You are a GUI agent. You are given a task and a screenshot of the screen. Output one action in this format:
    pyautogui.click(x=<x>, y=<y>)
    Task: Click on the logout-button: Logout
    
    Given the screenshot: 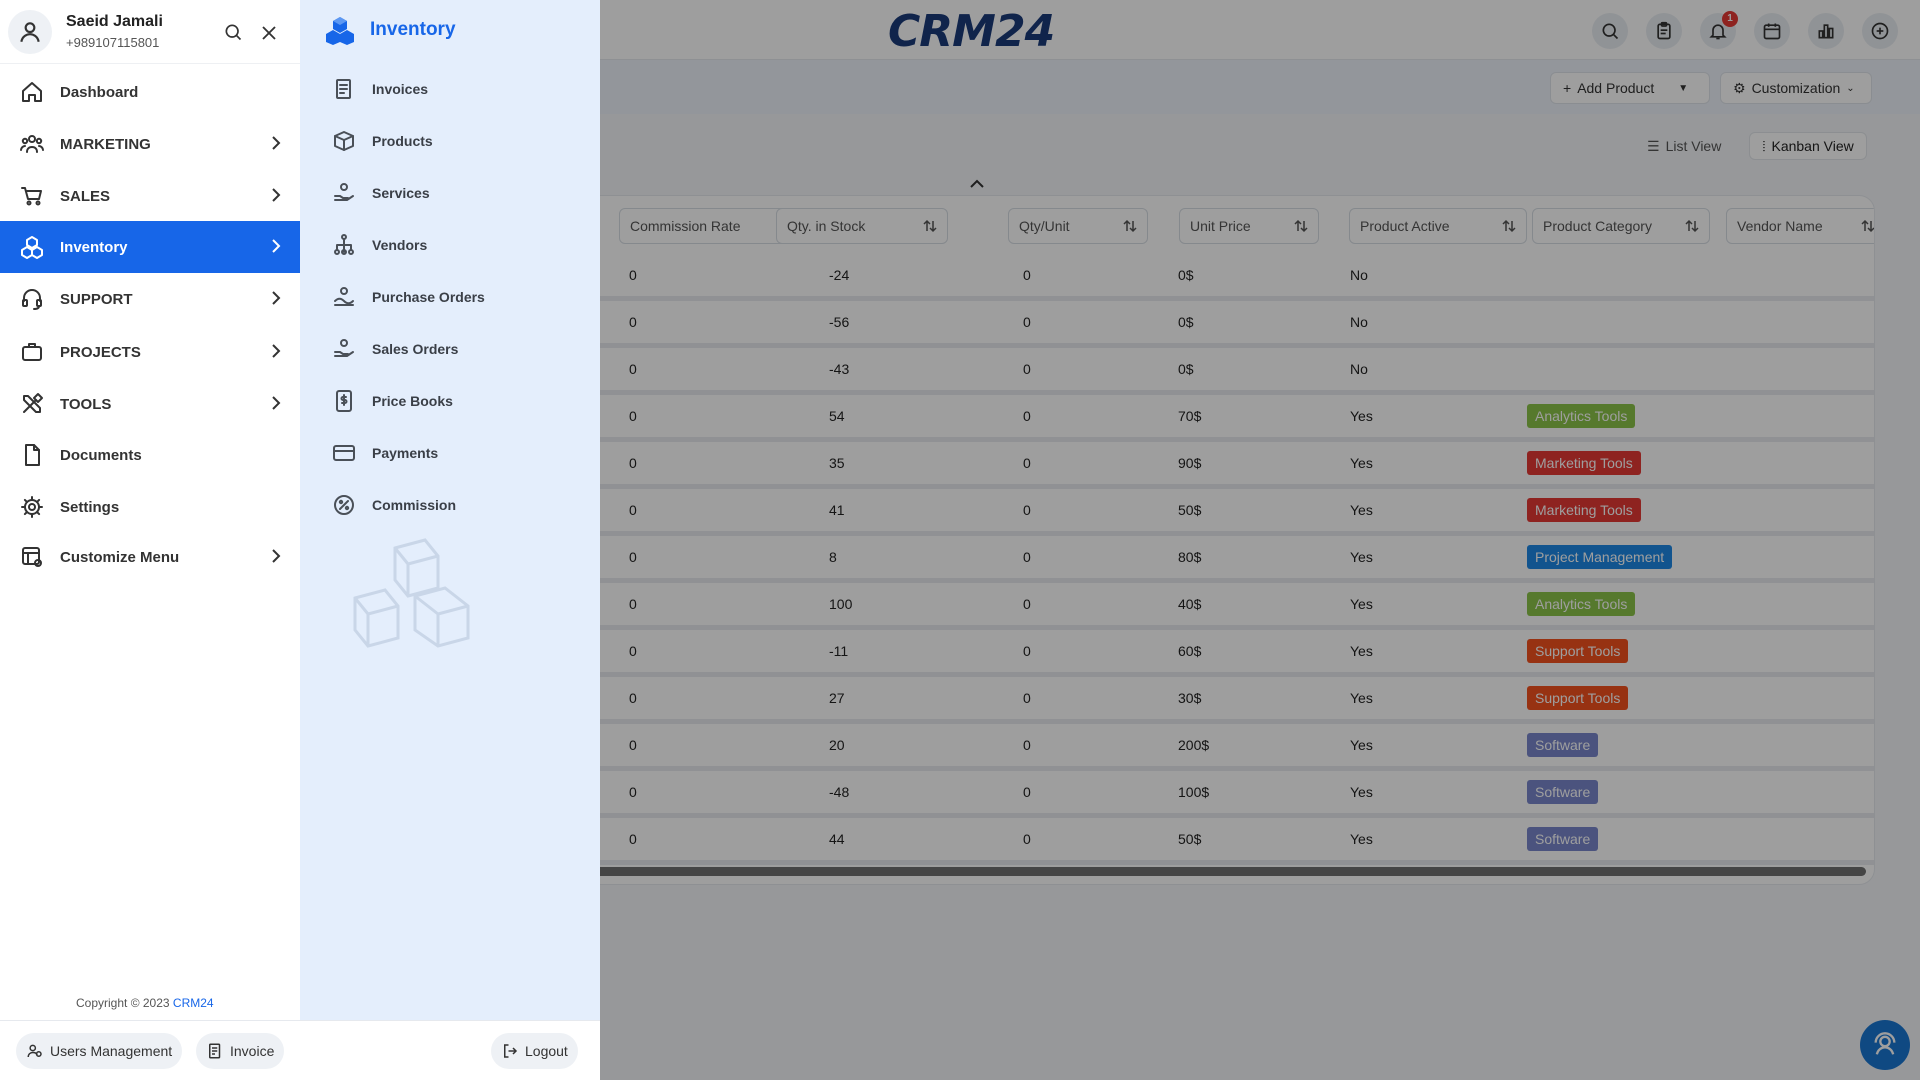 What is the action you would take?
    pyautogui.click(x=534, y=1051)
    